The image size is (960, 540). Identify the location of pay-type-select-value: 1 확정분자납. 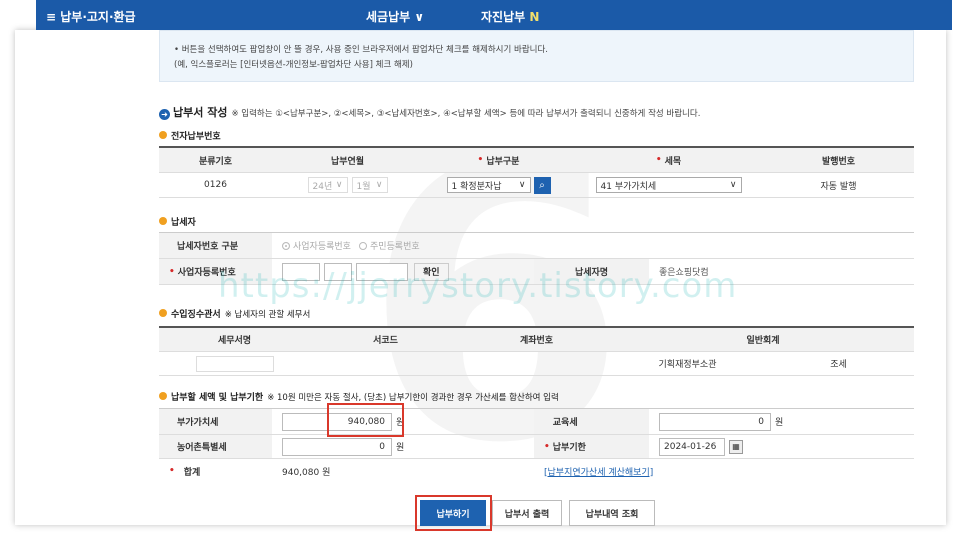
(476, 186).